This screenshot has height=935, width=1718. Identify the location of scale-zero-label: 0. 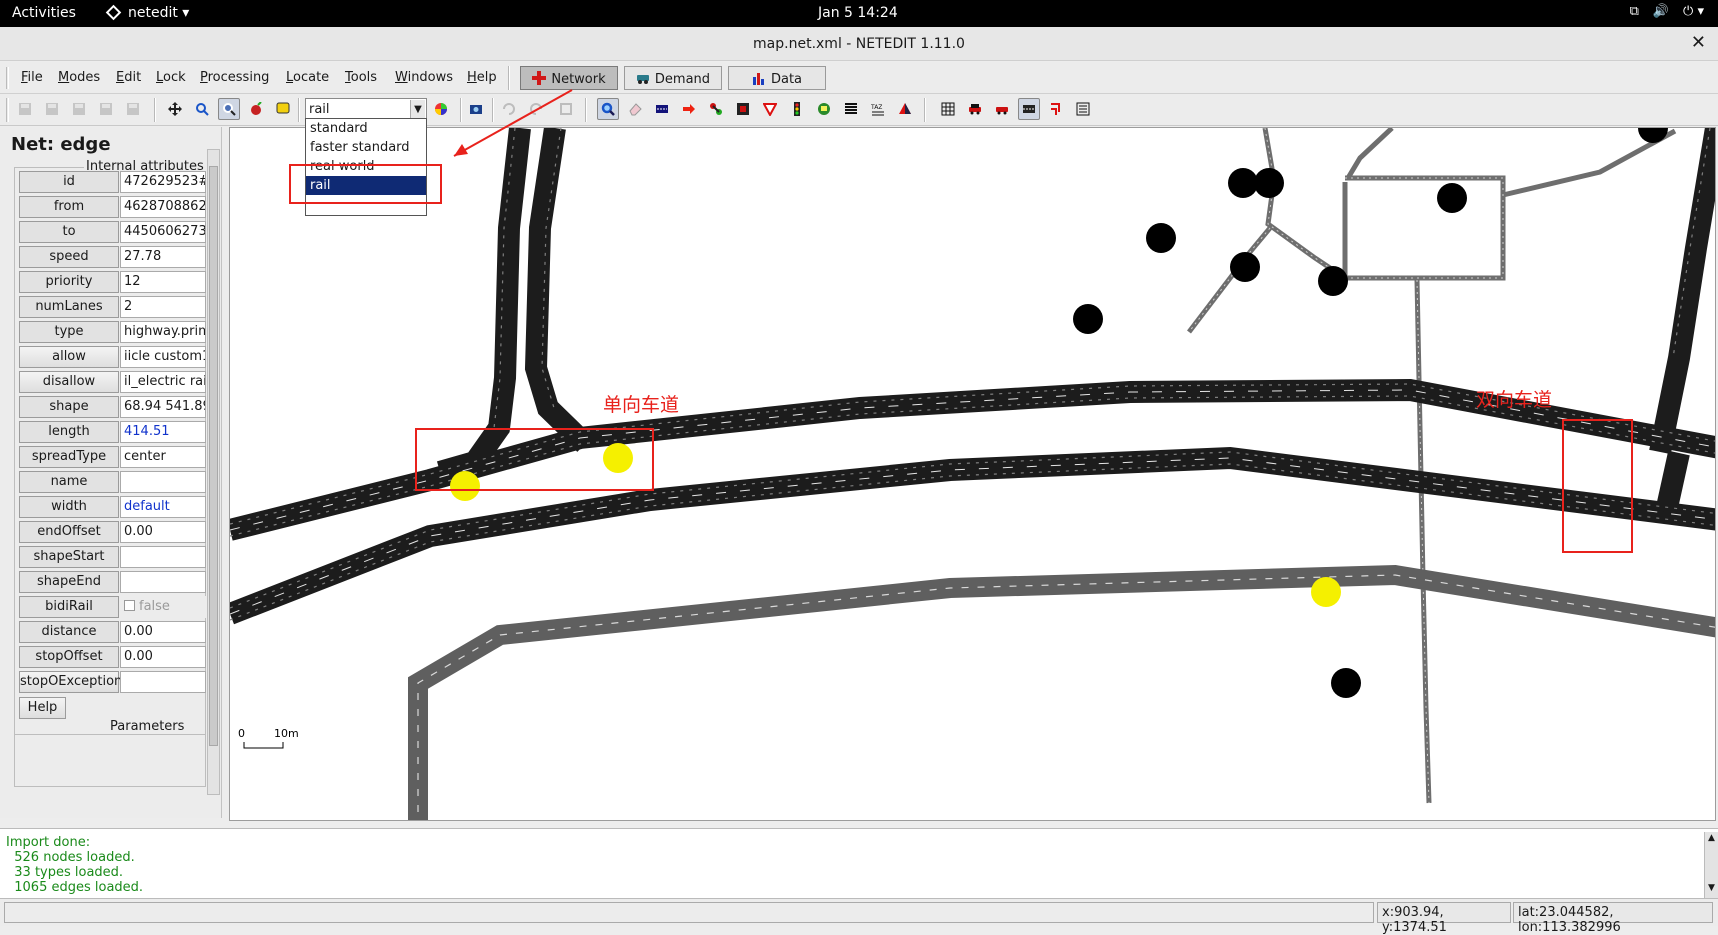
(241, 733).